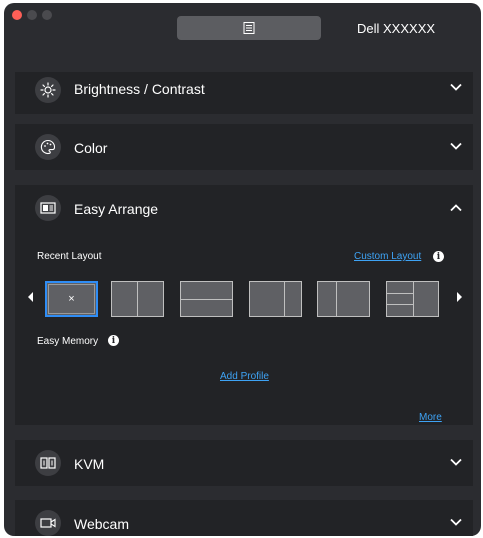 This screenshot has width=483, height=538. I want to click on minimize-window-button, so click(32, 15).